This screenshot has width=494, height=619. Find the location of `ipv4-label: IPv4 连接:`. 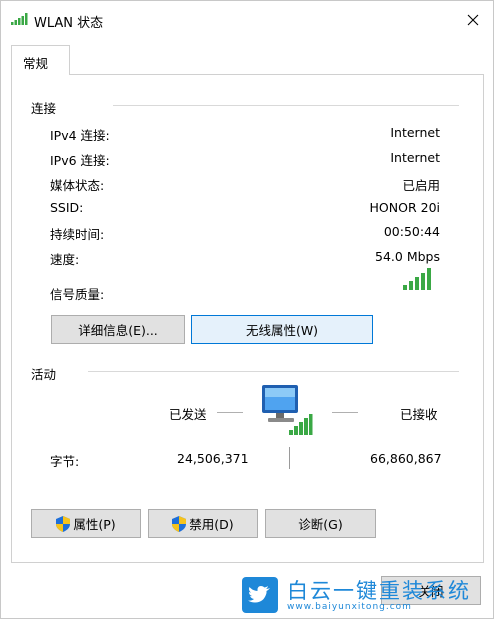

ipv4-label: IPv4 连接: is located at coordinates (80, 135).